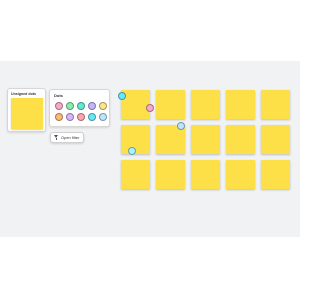 The width and height of the screenshot is (320, 300). Describe the element at coordinates (70, 106) in the screenshot. I see `palette-dot-green` at that location.